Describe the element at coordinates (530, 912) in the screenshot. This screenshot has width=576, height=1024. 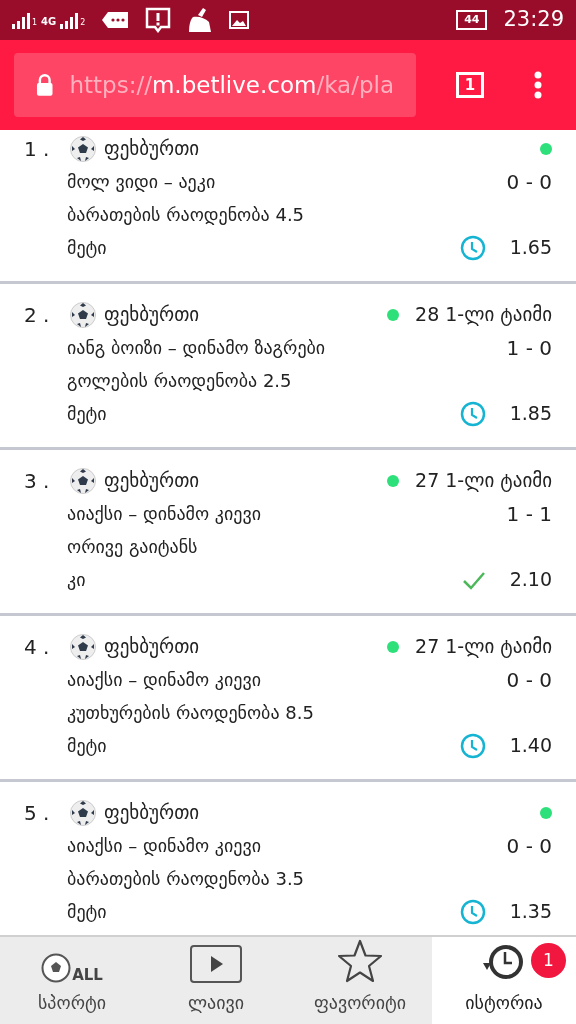
I see `bet-odds: 1.35` at that location.